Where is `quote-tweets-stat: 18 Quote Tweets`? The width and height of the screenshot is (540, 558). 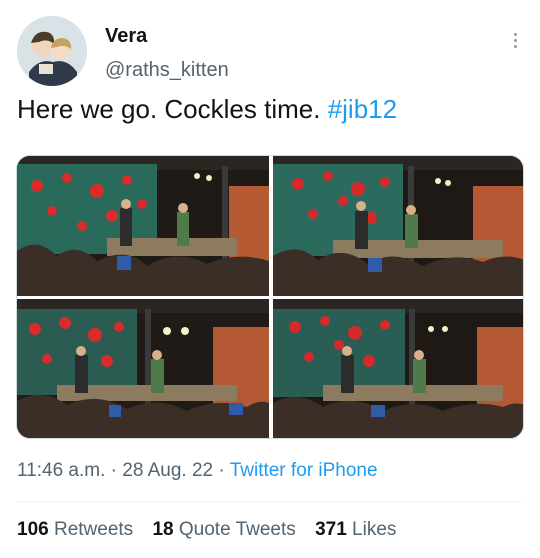 quote-tweets-stat: 18 Quote Tweets is located at coordinates (223, 529).